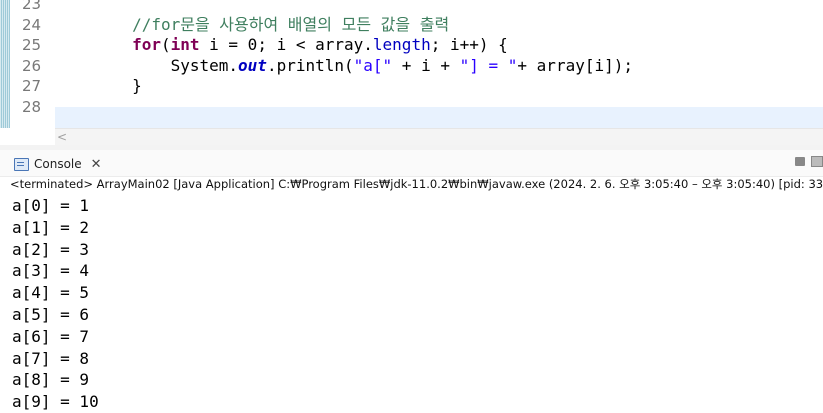 The width and height of the screenshot is (823, 413). I want to click on tab-console-label: Console, so click(58, 164).